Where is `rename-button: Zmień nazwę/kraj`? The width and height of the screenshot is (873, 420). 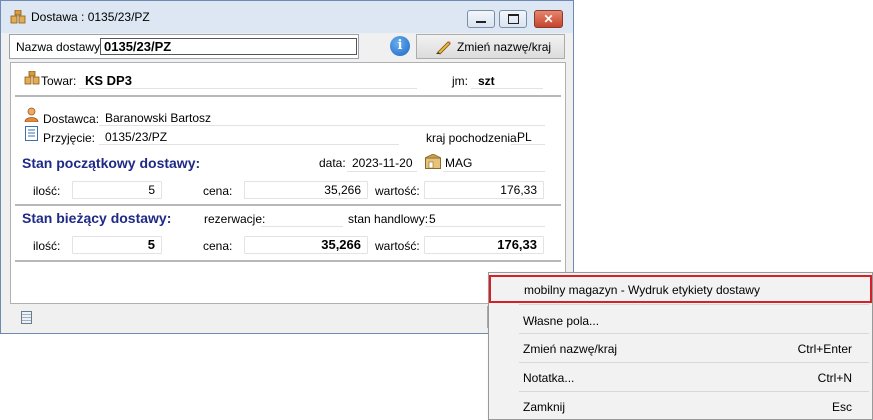 rename-button: Zmień nazwę/kraj is located at coordinates (490, 46).